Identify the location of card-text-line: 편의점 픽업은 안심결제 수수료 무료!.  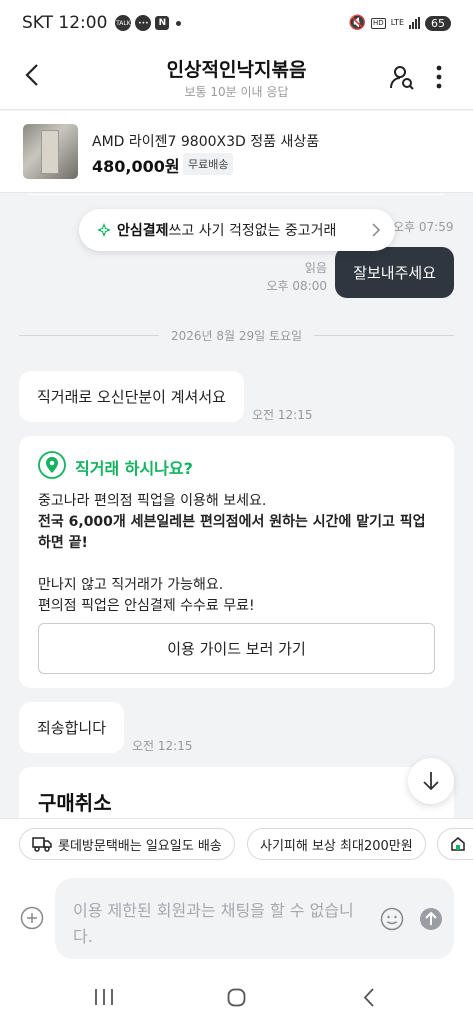
(146, 606).